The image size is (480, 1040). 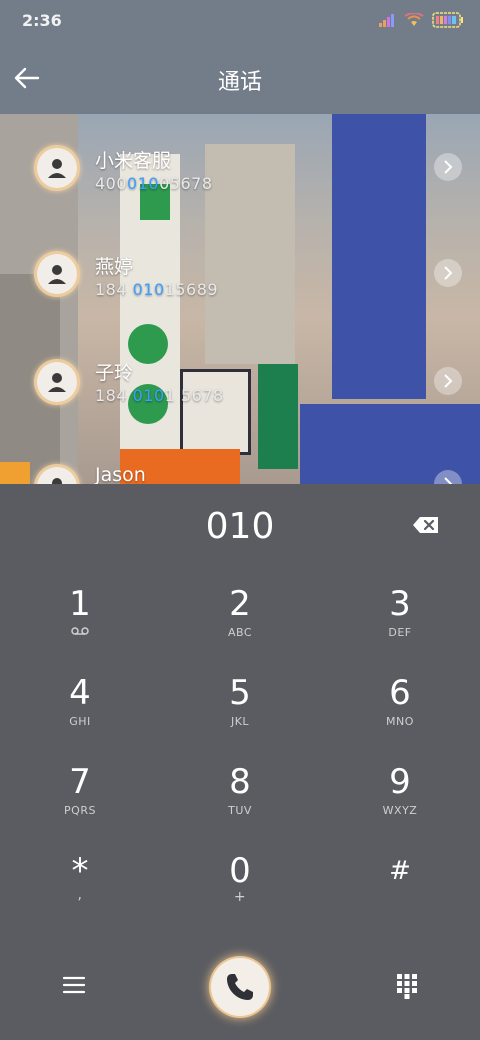 What do you see at coordinates (240, 895) in the screenshot?
I see `key-0: 0 +` at bounding box center [240, 895].